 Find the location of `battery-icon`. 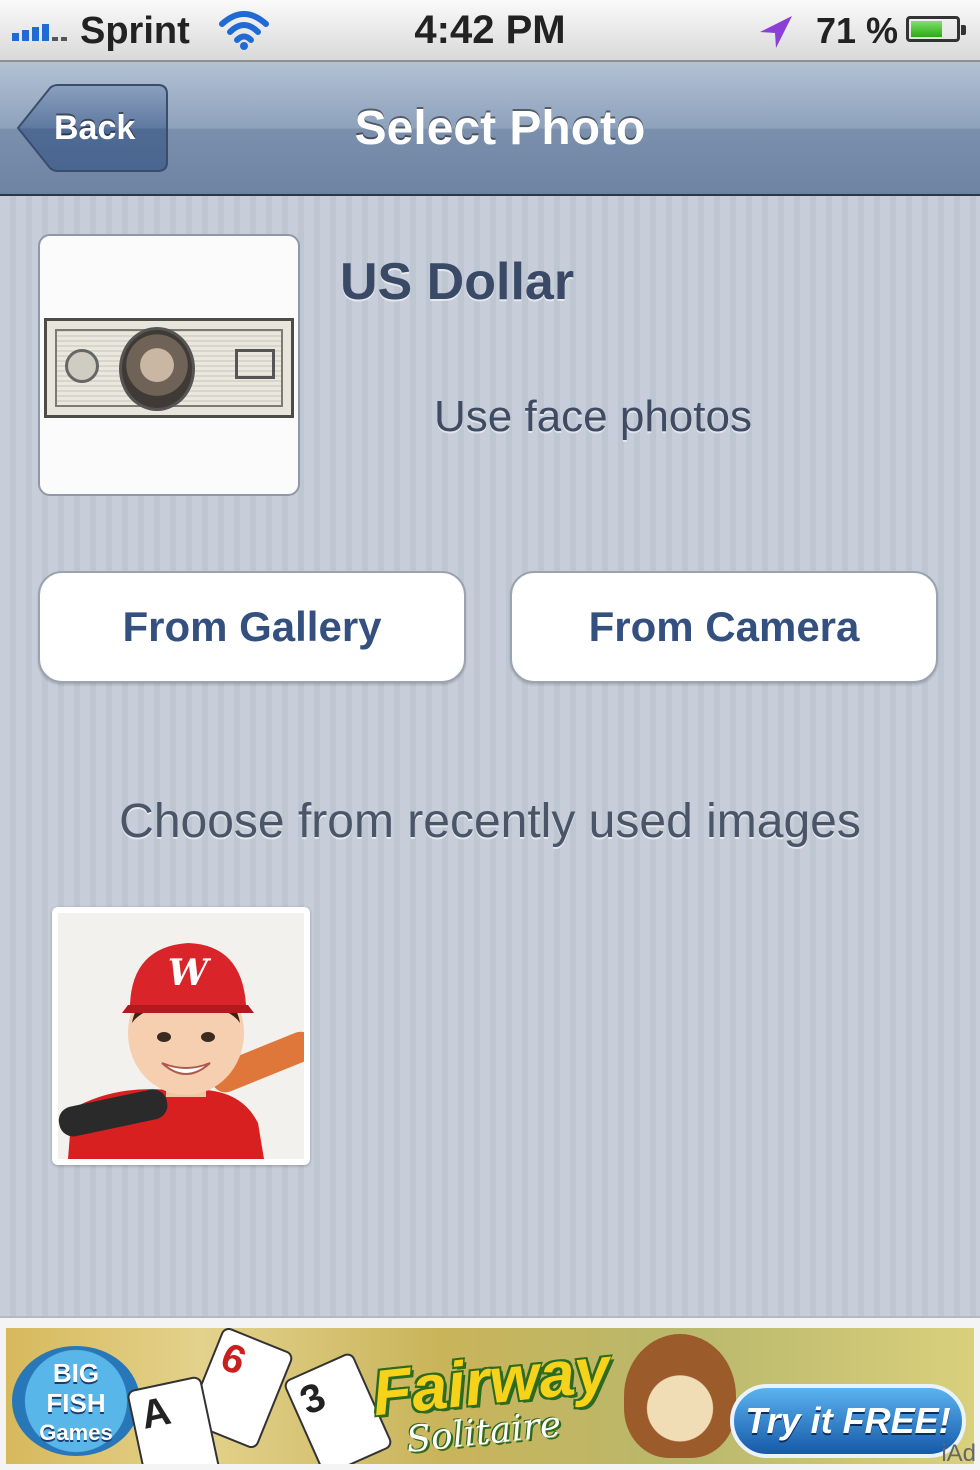

battery-icon is located at coordinates (936, 29).